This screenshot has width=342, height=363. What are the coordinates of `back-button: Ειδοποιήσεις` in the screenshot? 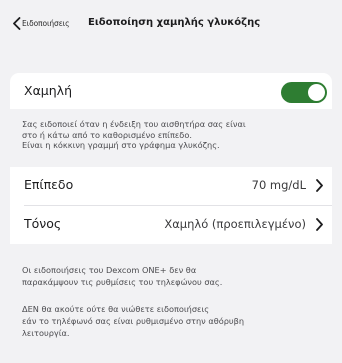 It's located at (41, 23).